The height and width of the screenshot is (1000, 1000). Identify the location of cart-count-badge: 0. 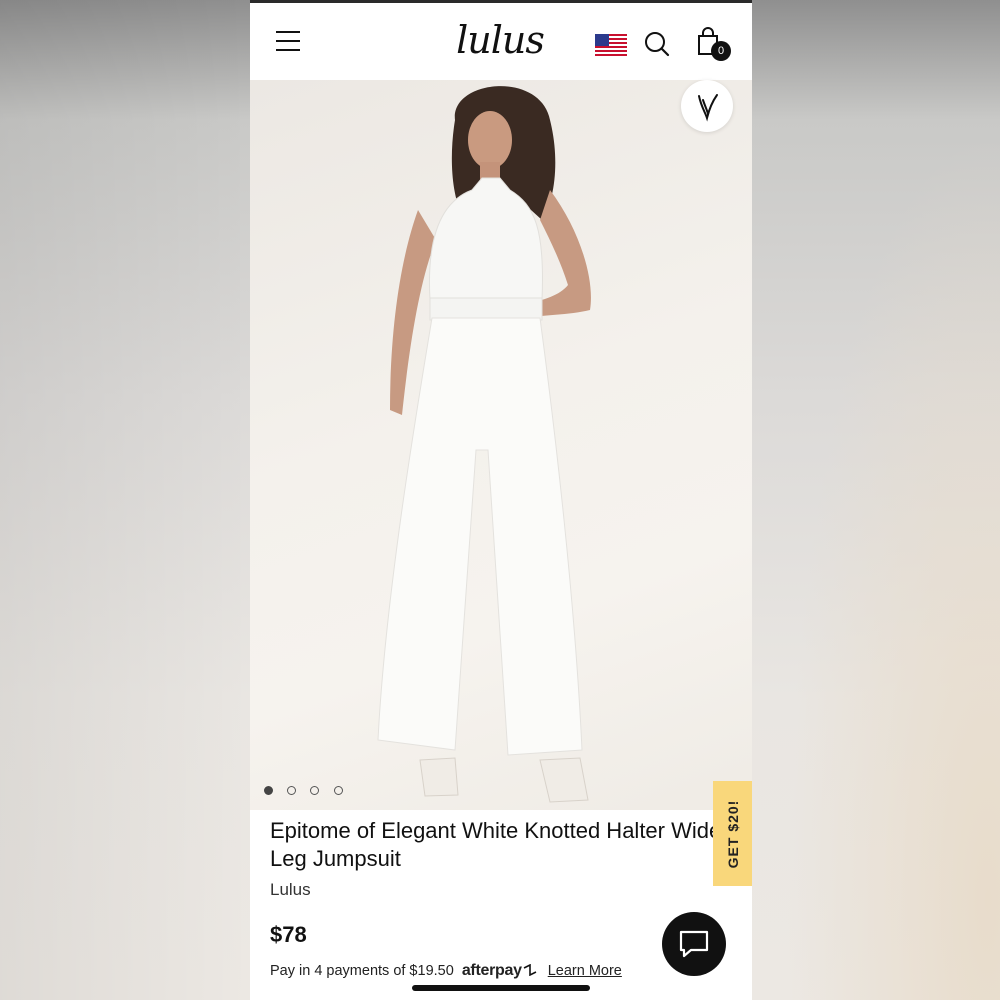
(721, 51).